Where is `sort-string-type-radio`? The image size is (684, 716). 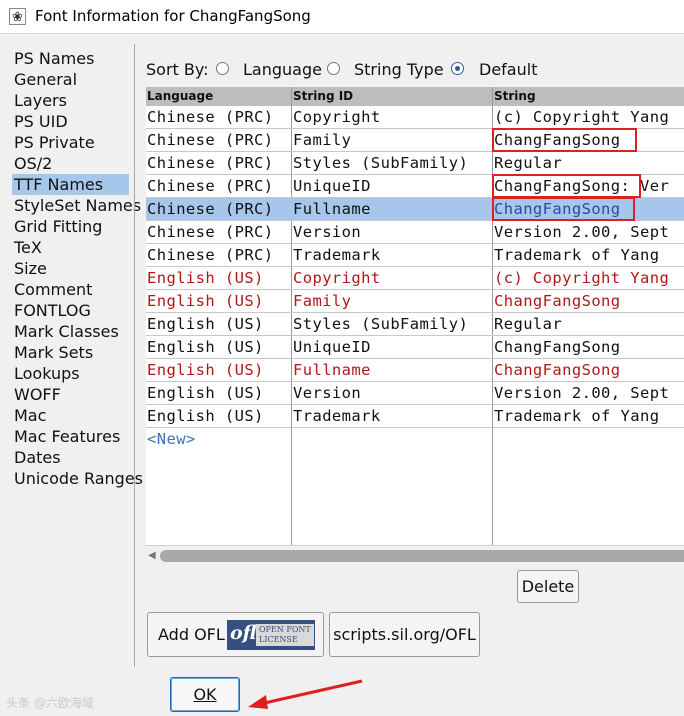
sort-string-type-radio is located at coordinates (333, 68).